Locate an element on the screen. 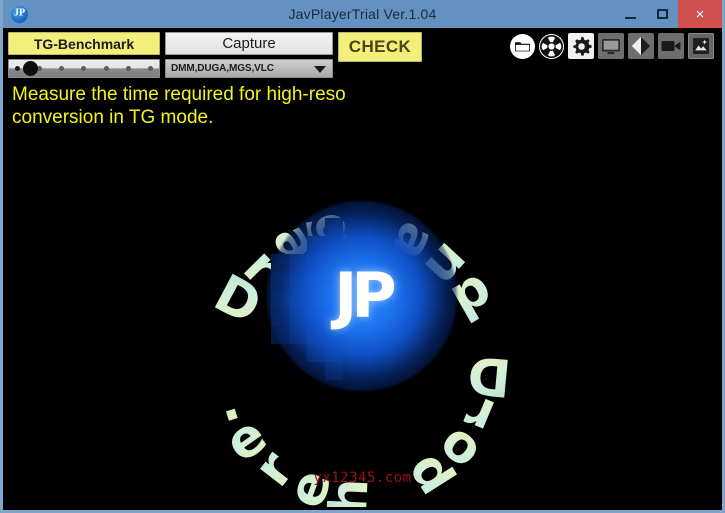  brightness-button is located at coordinates (641, 46).